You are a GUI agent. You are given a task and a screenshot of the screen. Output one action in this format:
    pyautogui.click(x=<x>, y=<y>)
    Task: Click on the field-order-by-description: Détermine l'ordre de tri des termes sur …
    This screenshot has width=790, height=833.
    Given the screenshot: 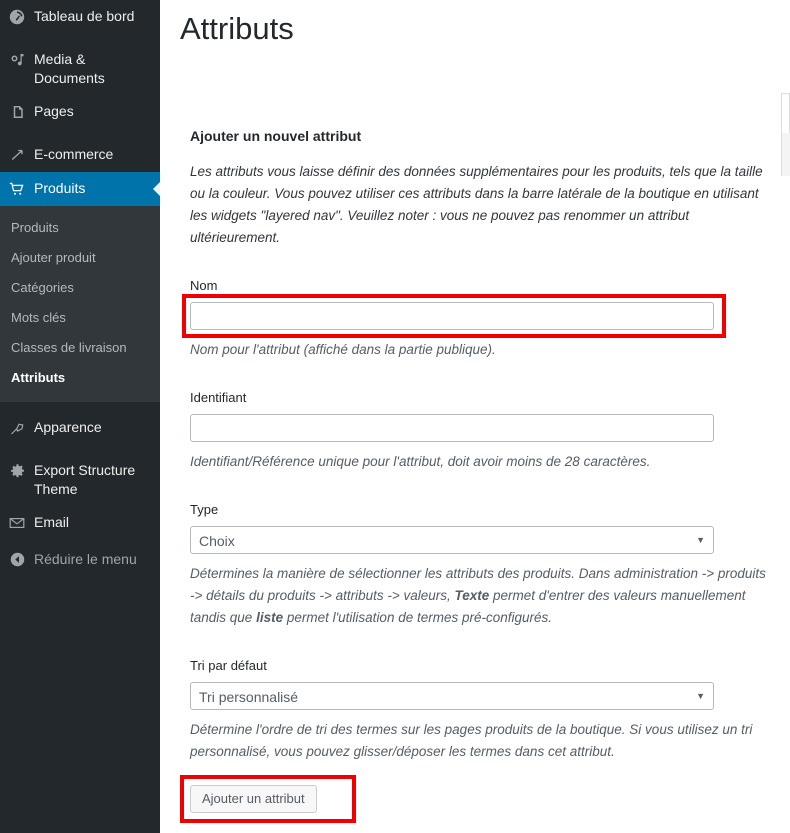 What is the action you would take?
    pyautogui.click(x=471, y=740)
    